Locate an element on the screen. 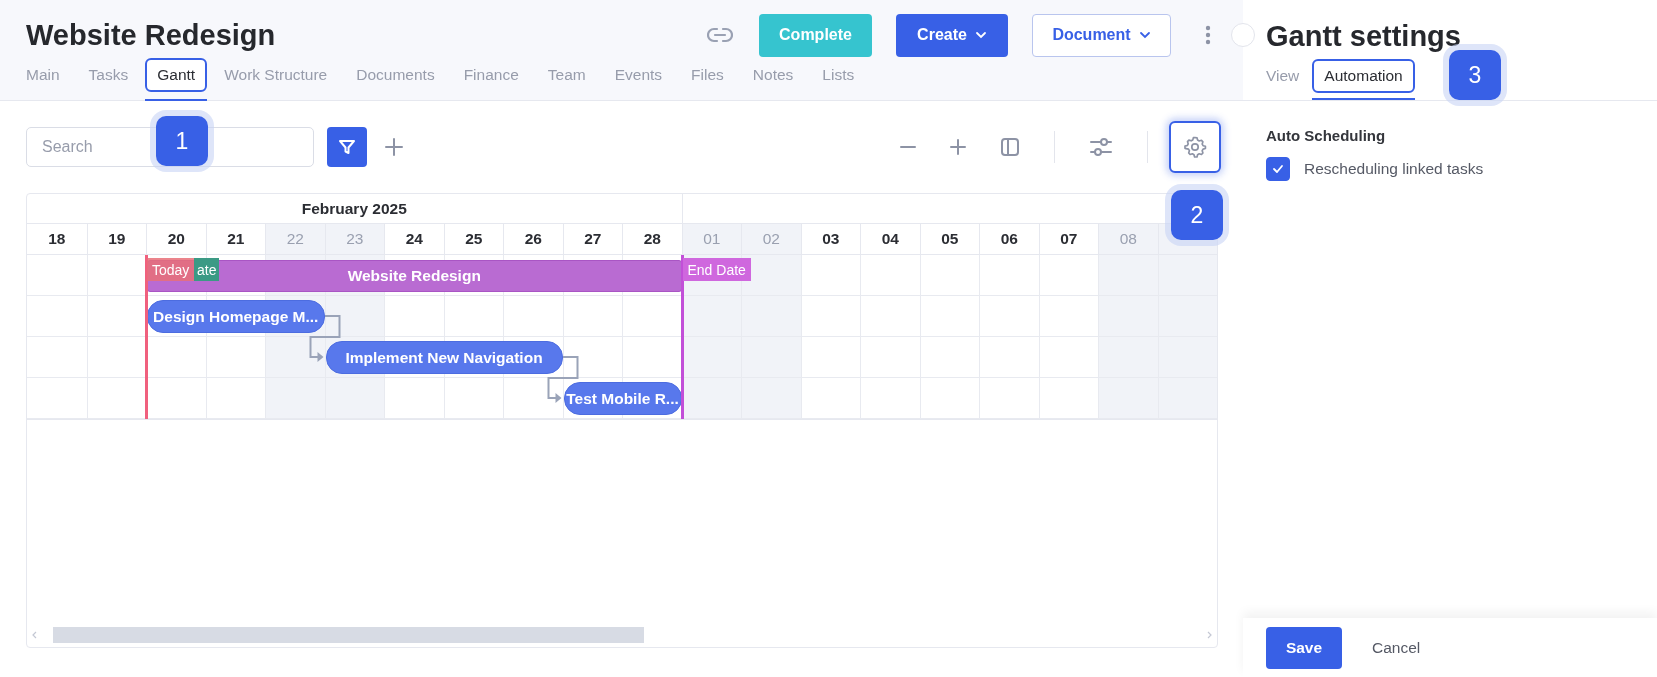 This screenshot has height=677, width=1657. filter-button is located at coordinates (347, 147).